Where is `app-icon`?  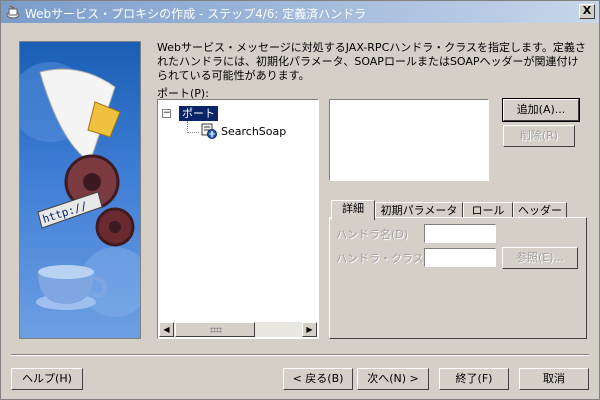 app-icon is located at coordinates (13, 12).